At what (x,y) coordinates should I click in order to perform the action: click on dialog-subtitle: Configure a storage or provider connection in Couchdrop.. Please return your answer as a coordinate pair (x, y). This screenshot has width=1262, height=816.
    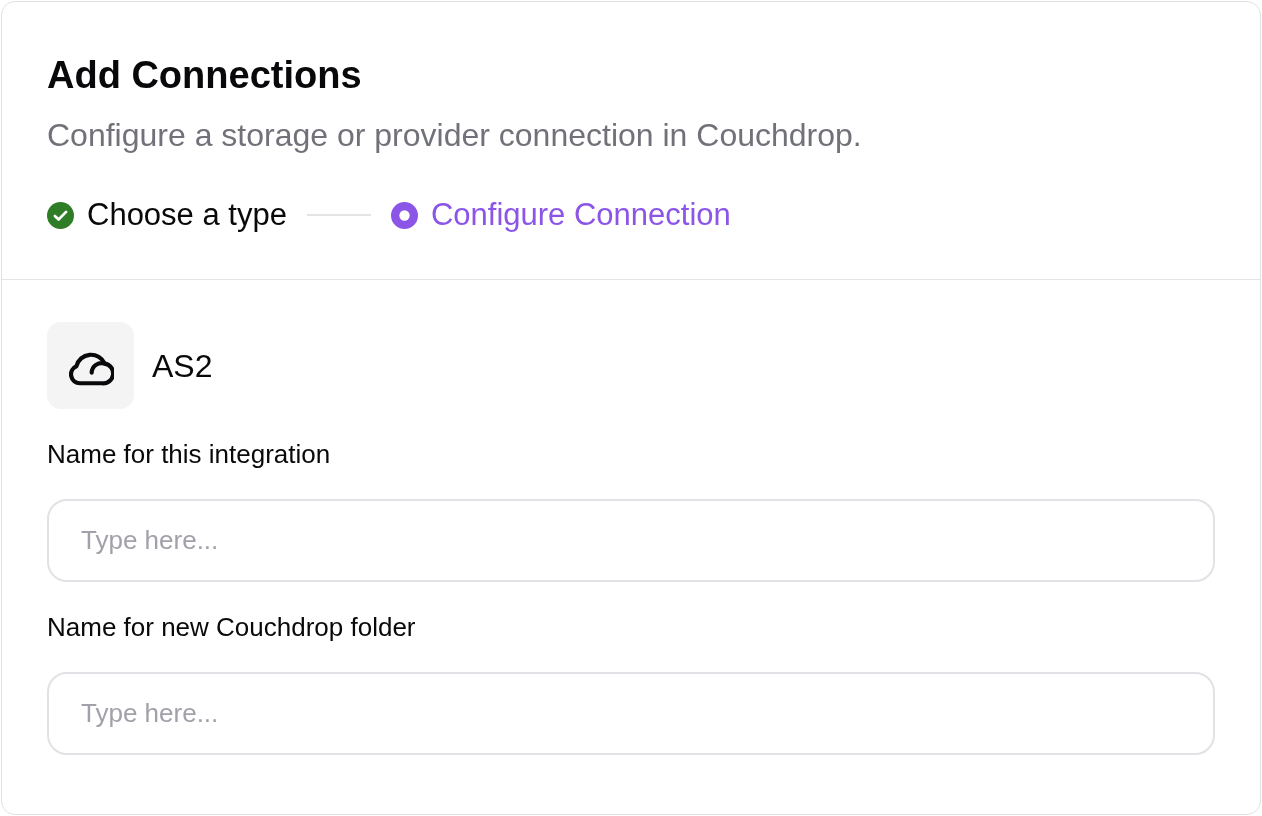
    Looking at the image, I should click on (454, 135).